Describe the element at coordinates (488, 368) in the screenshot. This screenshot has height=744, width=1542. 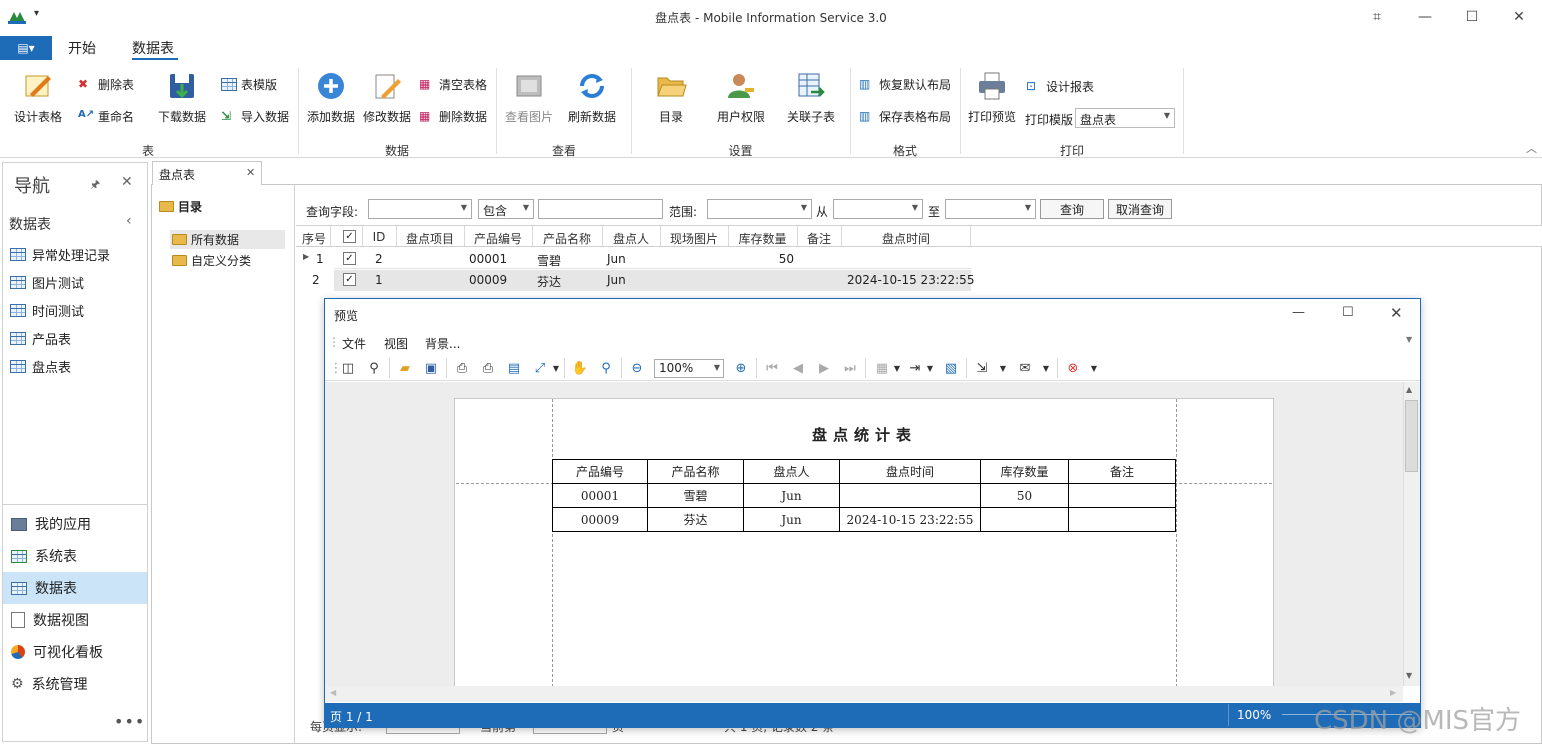
I see `quick-print-icon: ⎙` at that location.